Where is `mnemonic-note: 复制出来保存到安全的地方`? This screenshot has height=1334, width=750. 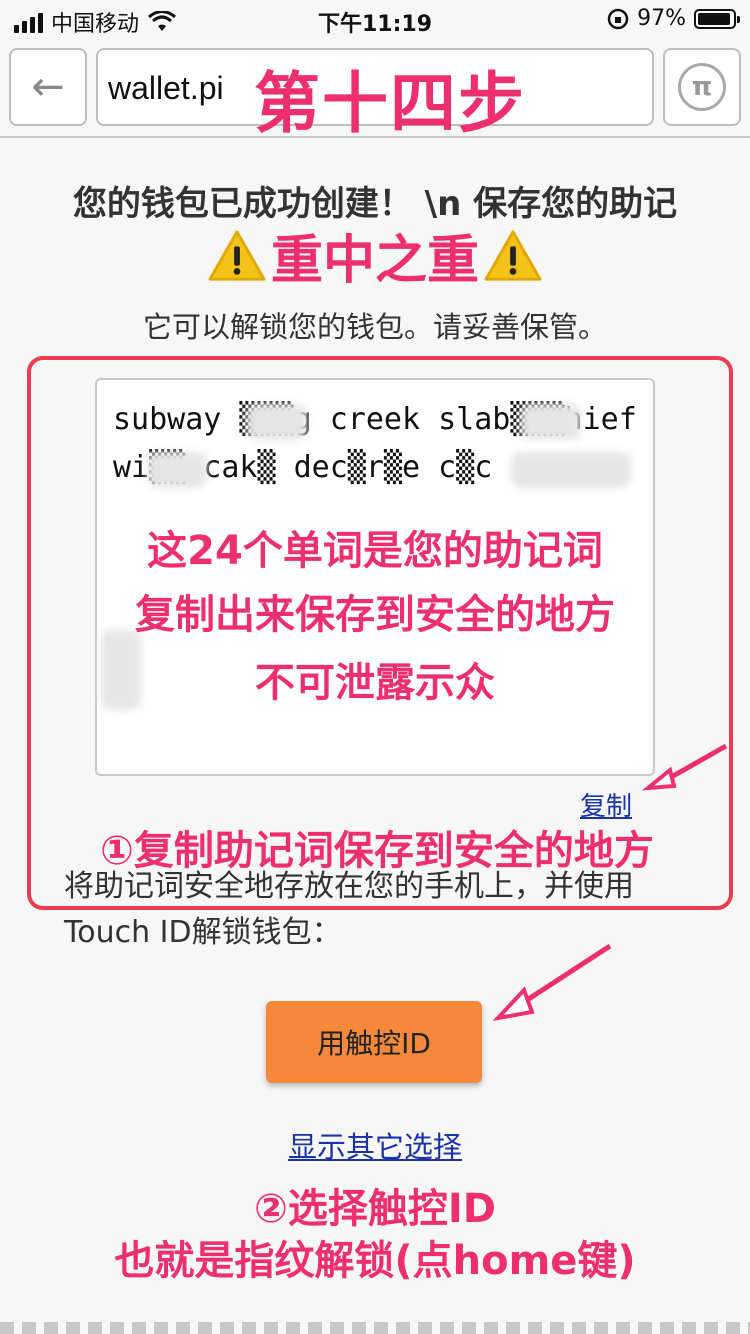
mnemonic-note: 复制出来保存到安全的地方 is located at coordinates (375, 615).